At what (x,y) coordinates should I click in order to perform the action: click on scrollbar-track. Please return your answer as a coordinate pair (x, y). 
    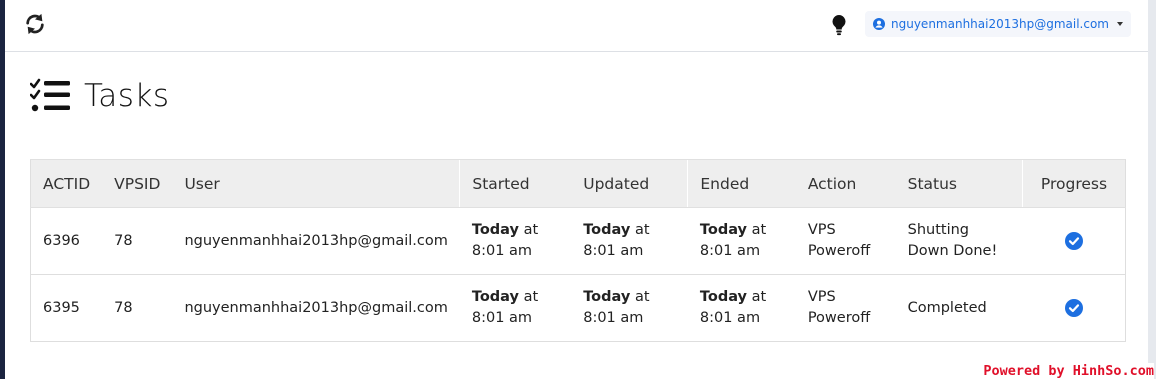
    Looking at the image, I should click on (1152, 189).